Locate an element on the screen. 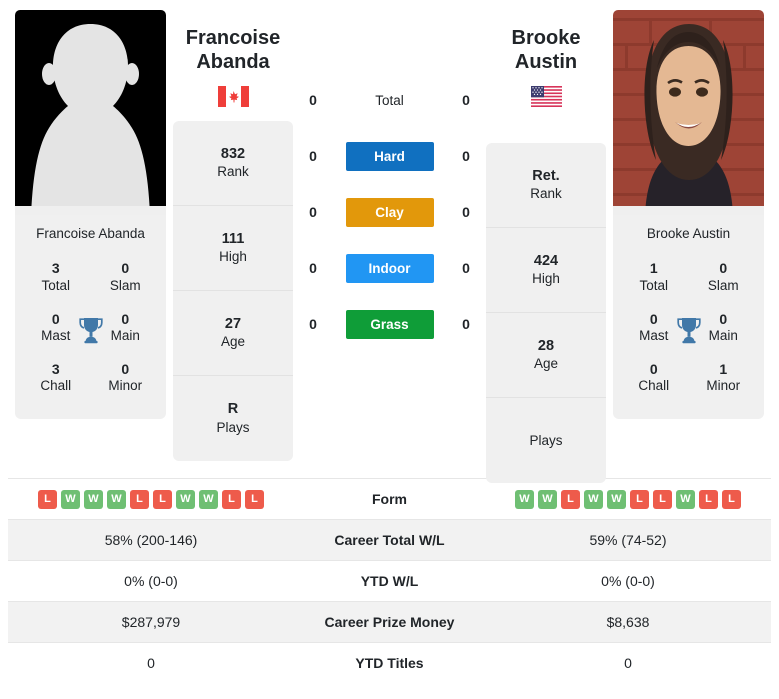  right-ytd-wl: 0% (0-0) is located at coordinates (628, 581).